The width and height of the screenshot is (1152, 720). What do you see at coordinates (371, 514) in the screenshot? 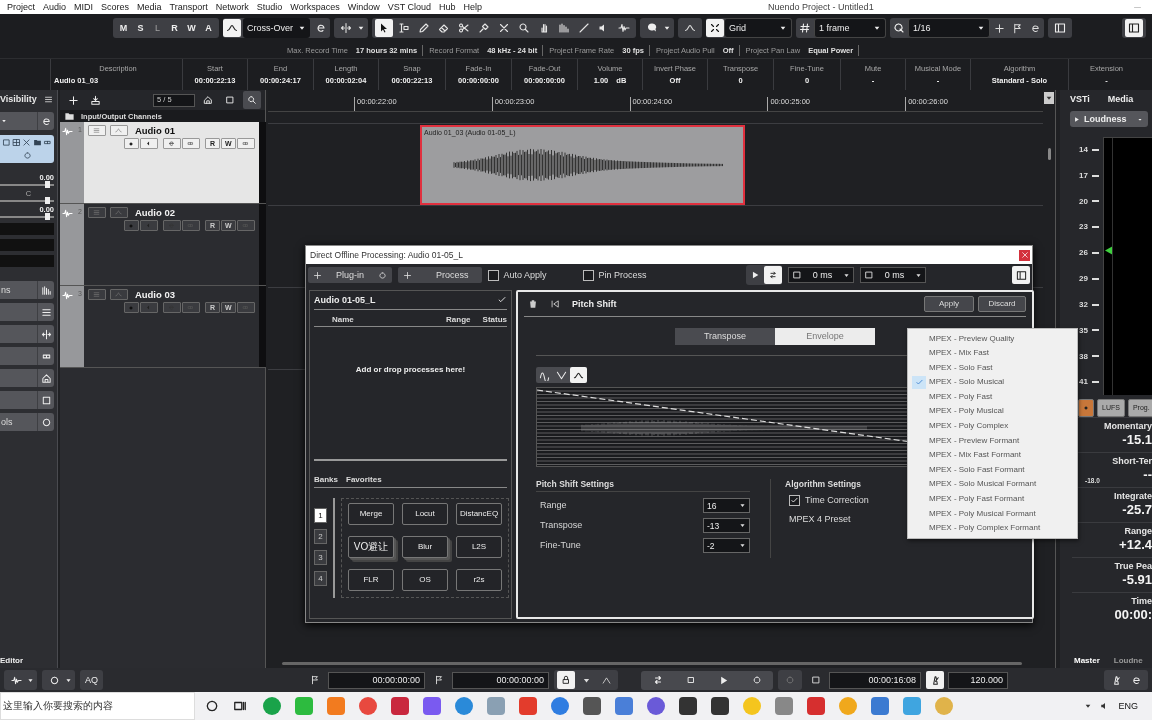
I see `favorite-button: Merge` at bounding box center [371, 514].